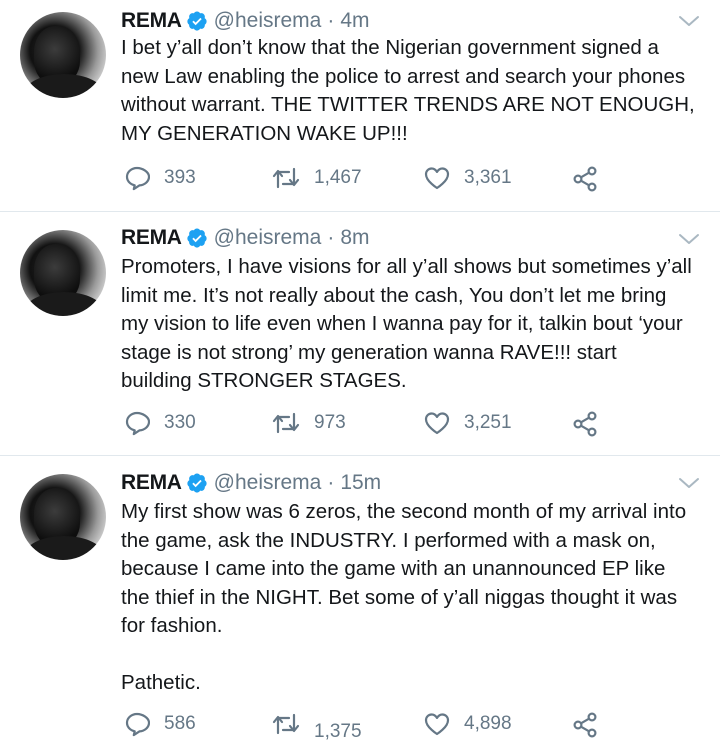 The width and height of the screenshot is (720, 755). I want to click on tweet-header: REMA @heisrema · 8m, so click(245, 238).